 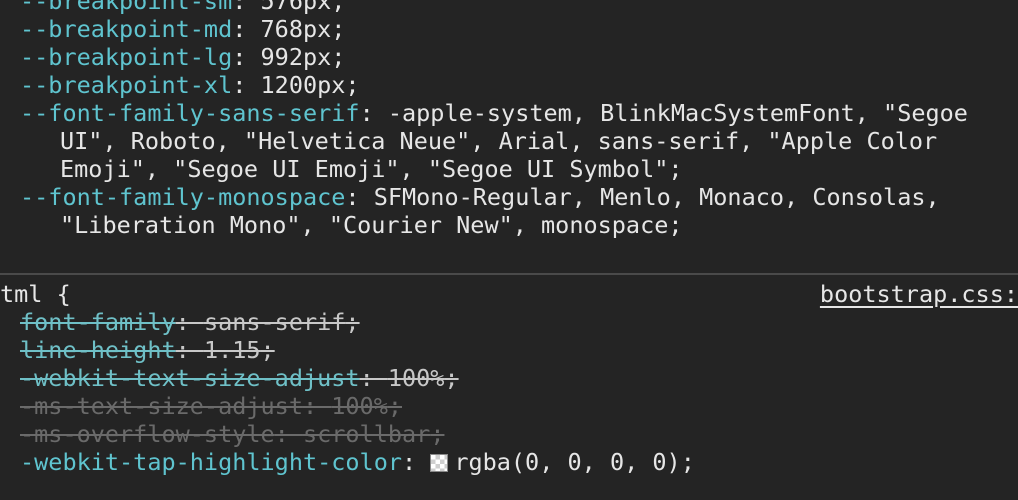 What do you see at coordinates (509, 294) in the screenshot?
I see `rule-header: tml { bootstrap.css:` at bounding box center [509, 294].